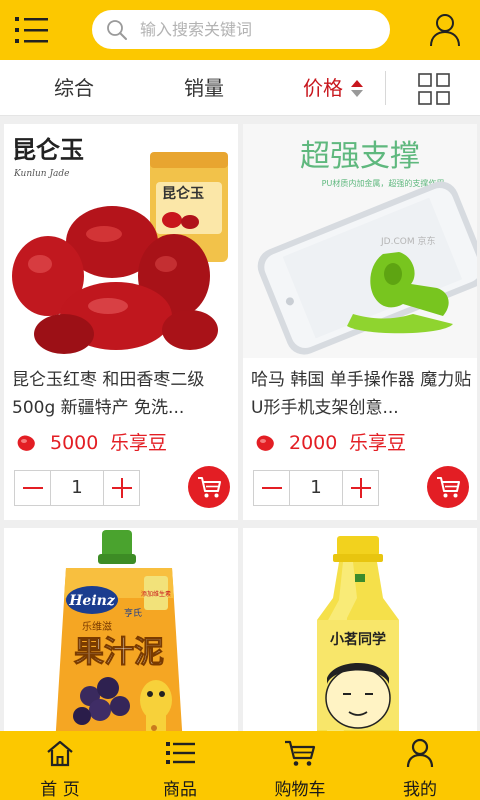 Image resolution: width=480 pixels, height=800 pixels. Describe the element at coordinates (323, 88) in the screenshot. I see `sort-tab-price: 价格` at that location.